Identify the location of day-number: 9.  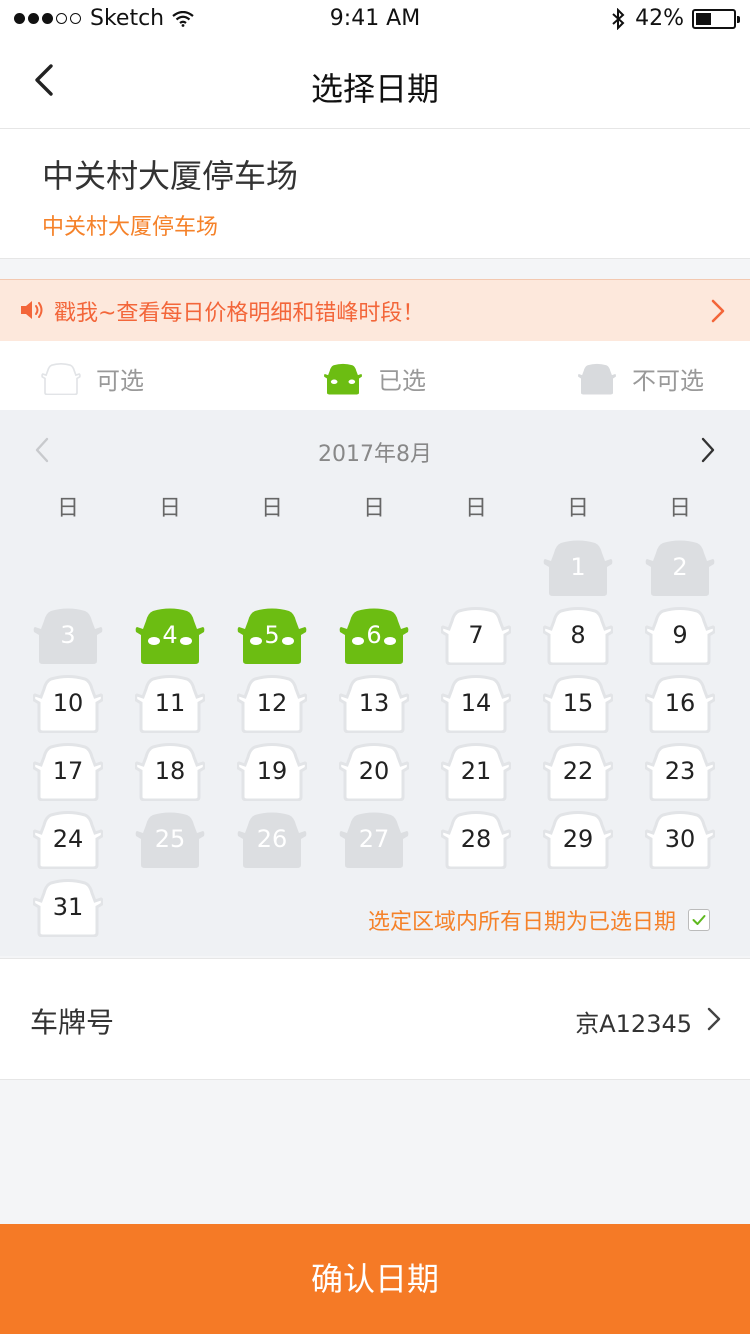
(680, 635).